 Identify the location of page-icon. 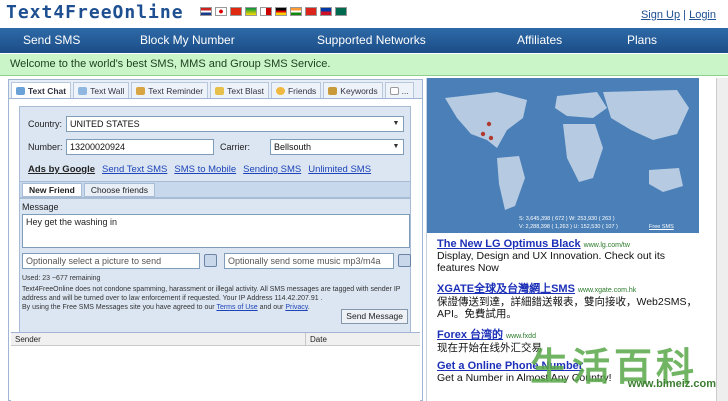
(394, 90).